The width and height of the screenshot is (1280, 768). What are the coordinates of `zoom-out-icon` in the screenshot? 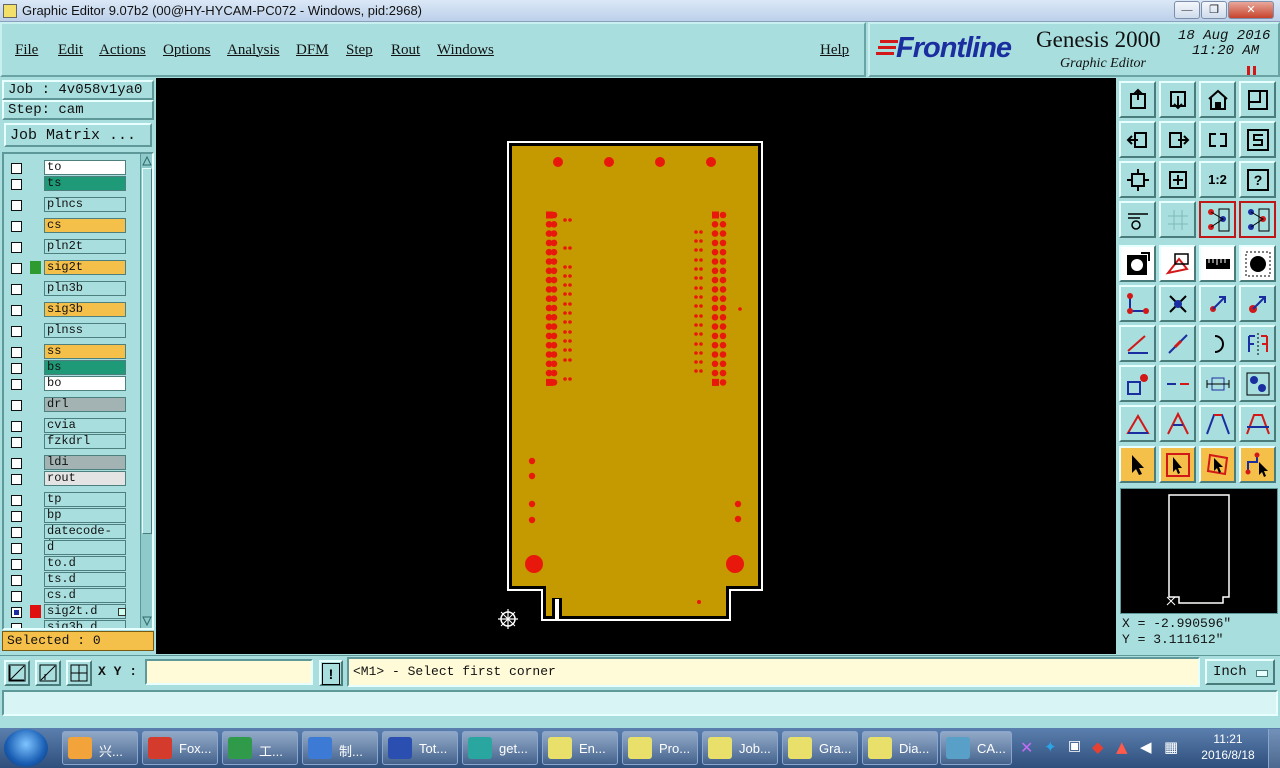 It's located at (1177, 179).